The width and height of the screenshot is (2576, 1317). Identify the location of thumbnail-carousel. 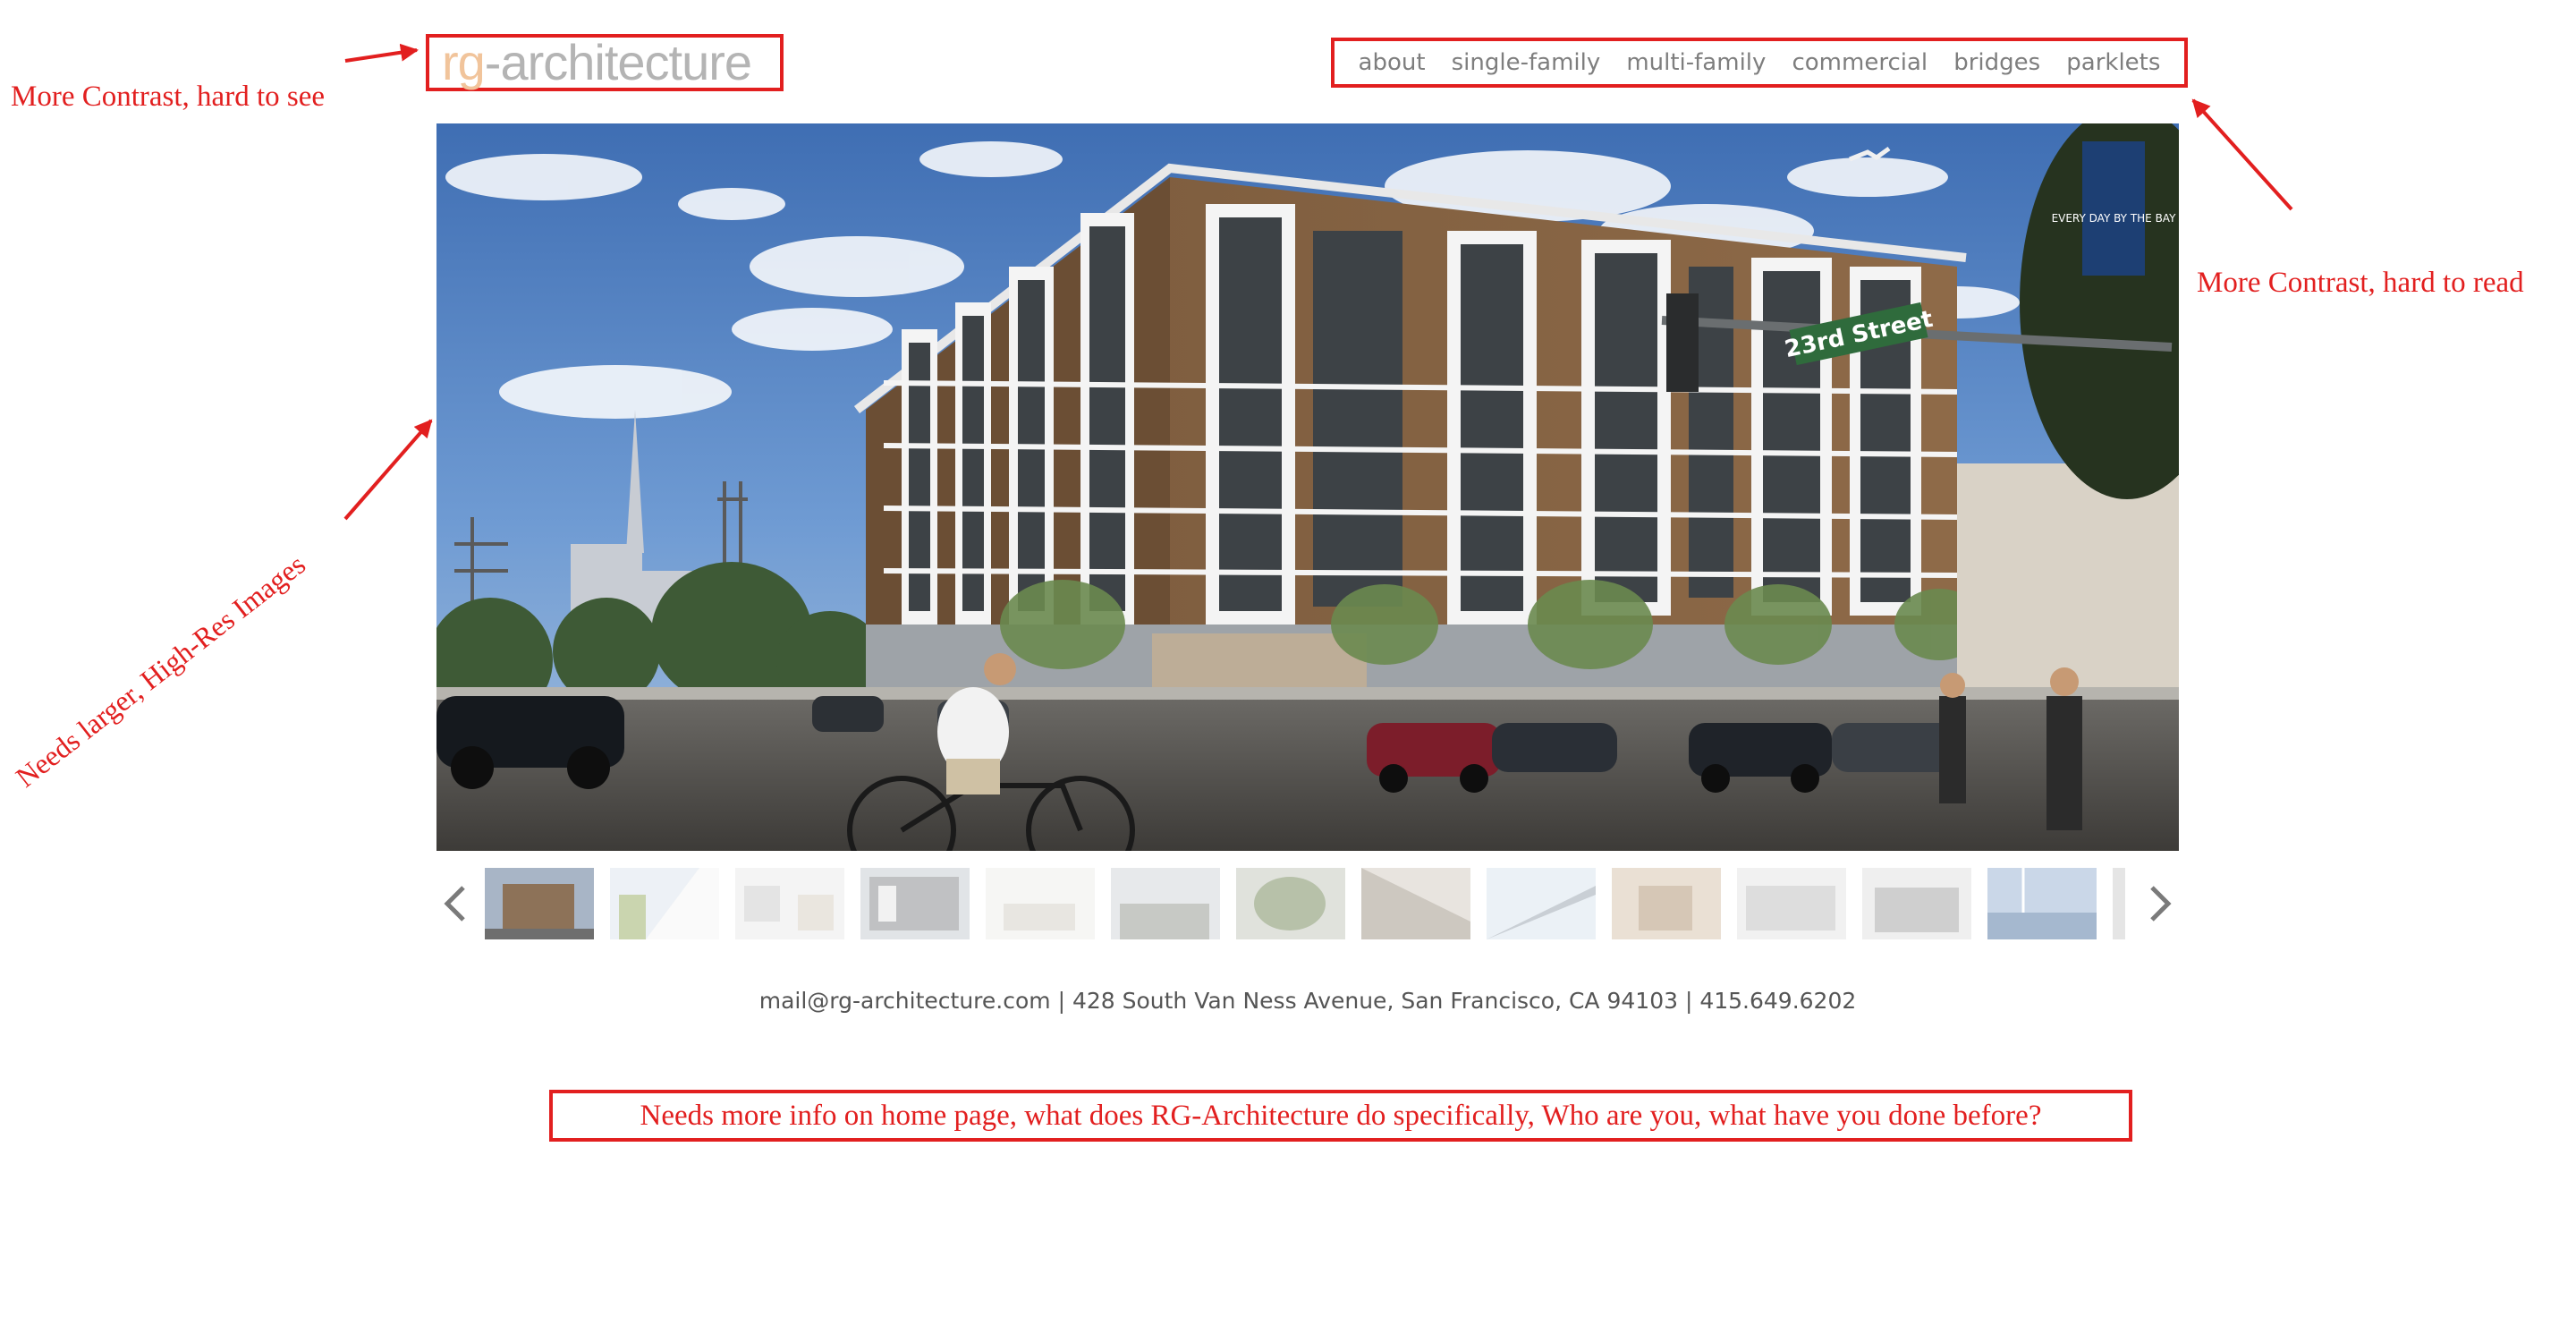
(1307, 904).